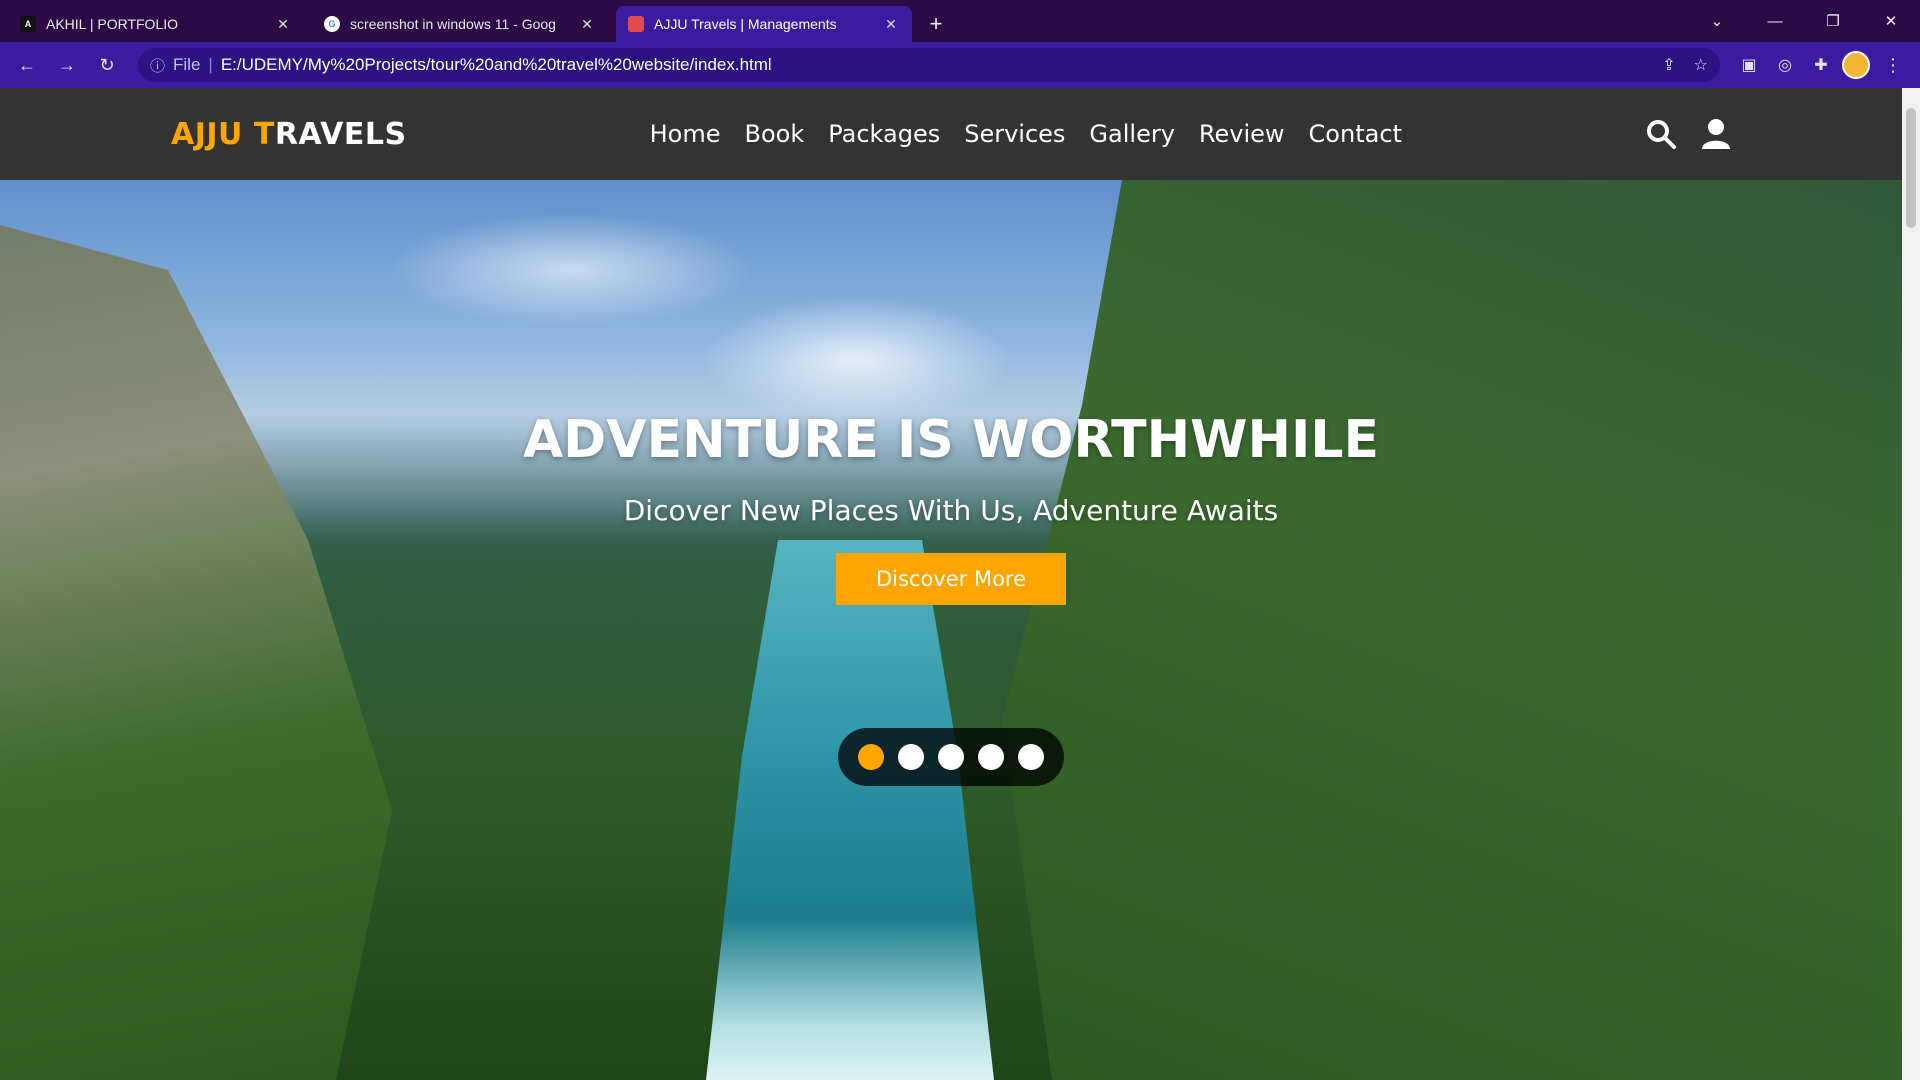  What do you see at coordinates (745, 24) in the screenshot?
I see `tab-title: AJJU Travels | Managements` at bounding box center [745, 24].